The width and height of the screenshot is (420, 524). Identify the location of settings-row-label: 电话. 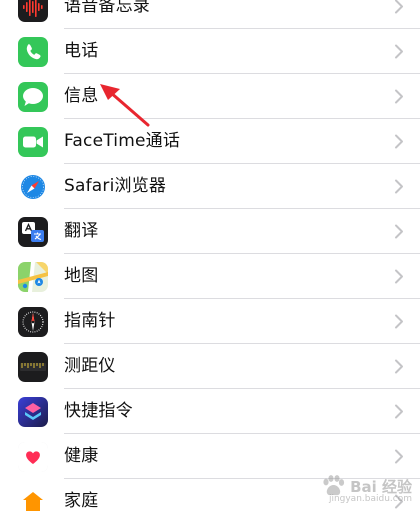
(81, 51).